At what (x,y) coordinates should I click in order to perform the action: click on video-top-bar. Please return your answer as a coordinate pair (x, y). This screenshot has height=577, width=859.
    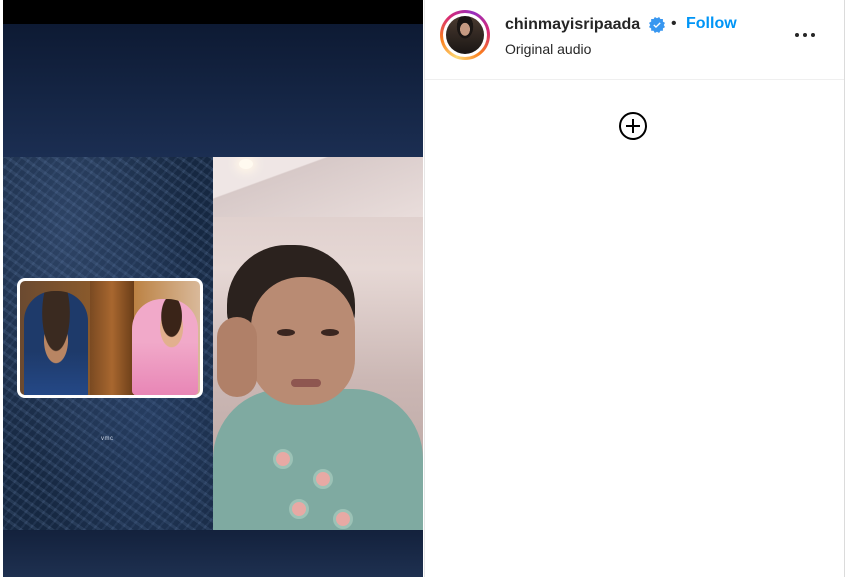
    Looking at the image, I should click on (213, 12).